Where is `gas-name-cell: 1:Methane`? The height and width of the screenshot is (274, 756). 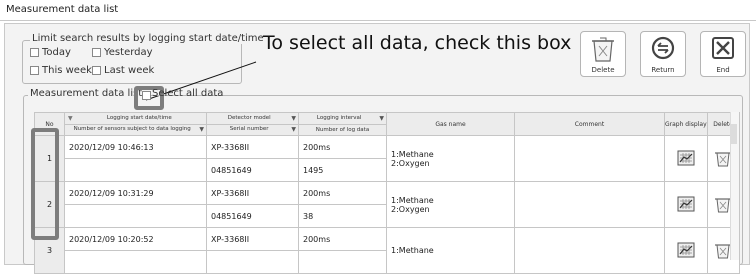
gas-name-cell: 1:Methane is located at coordinates (450, 250).